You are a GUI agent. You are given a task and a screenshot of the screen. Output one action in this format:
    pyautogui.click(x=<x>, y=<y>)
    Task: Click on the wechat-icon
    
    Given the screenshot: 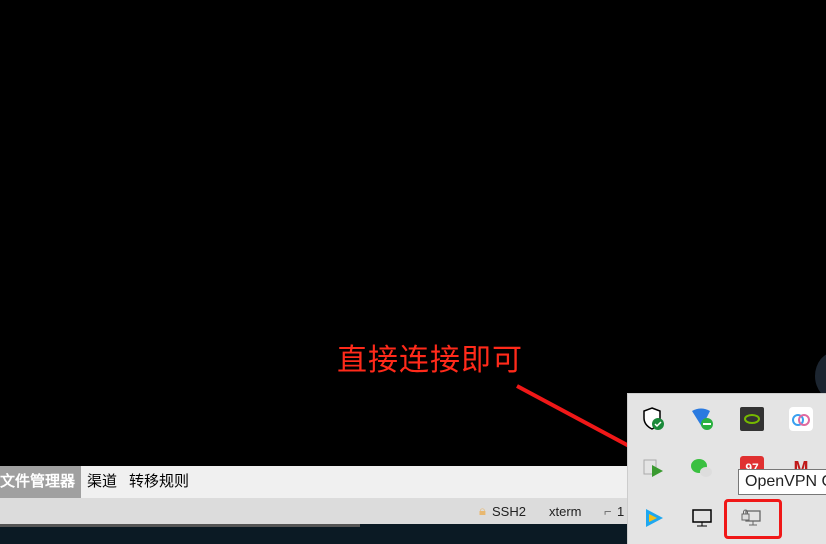 What is the action you would take?
    pyautogui.click(x=702, y=468)
    